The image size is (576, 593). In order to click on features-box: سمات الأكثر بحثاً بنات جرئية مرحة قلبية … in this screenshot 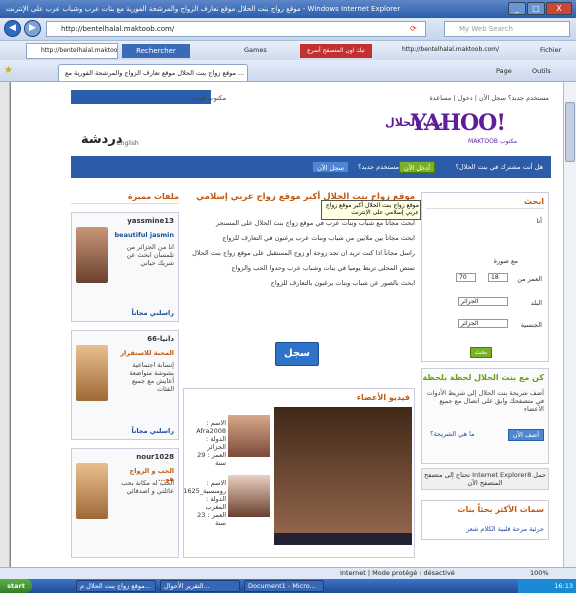, I will do `click(485, 520)`.